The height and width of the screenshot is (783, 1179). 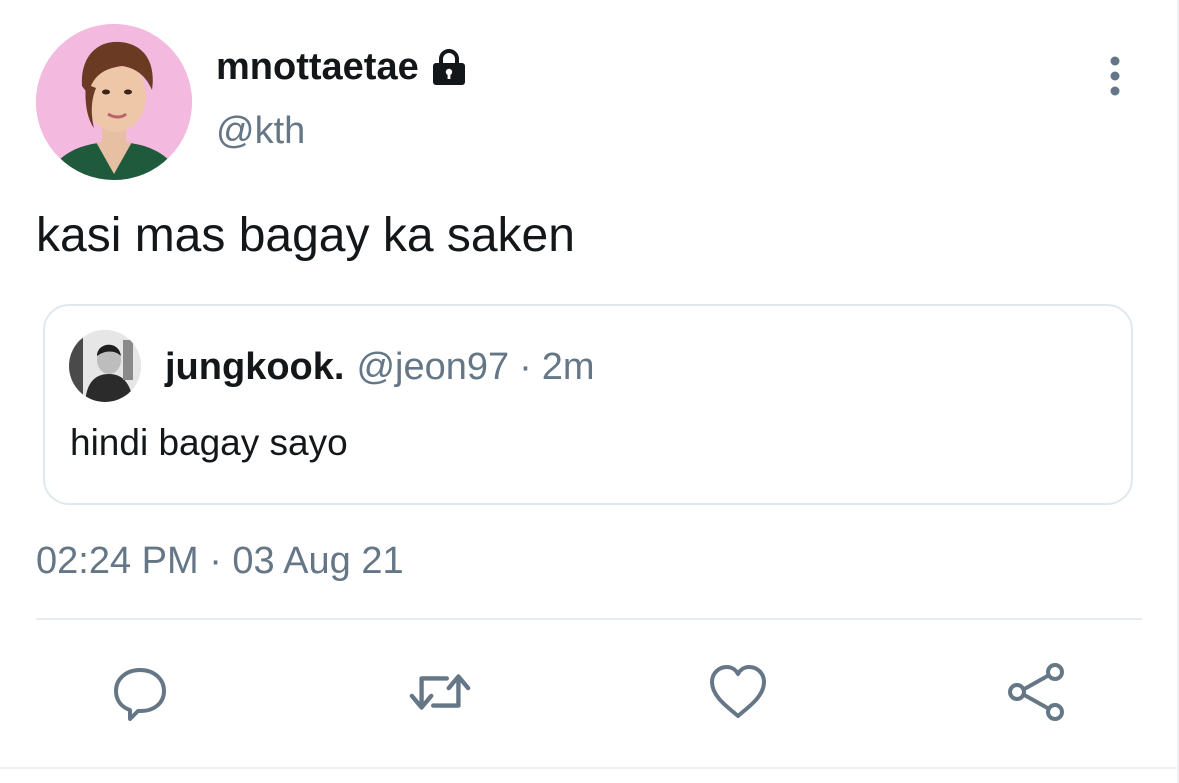 What do you see at coordinates (568, 367) in the screenshot?
I see `quoted-time: 2m` at bounding box center [568, 367].